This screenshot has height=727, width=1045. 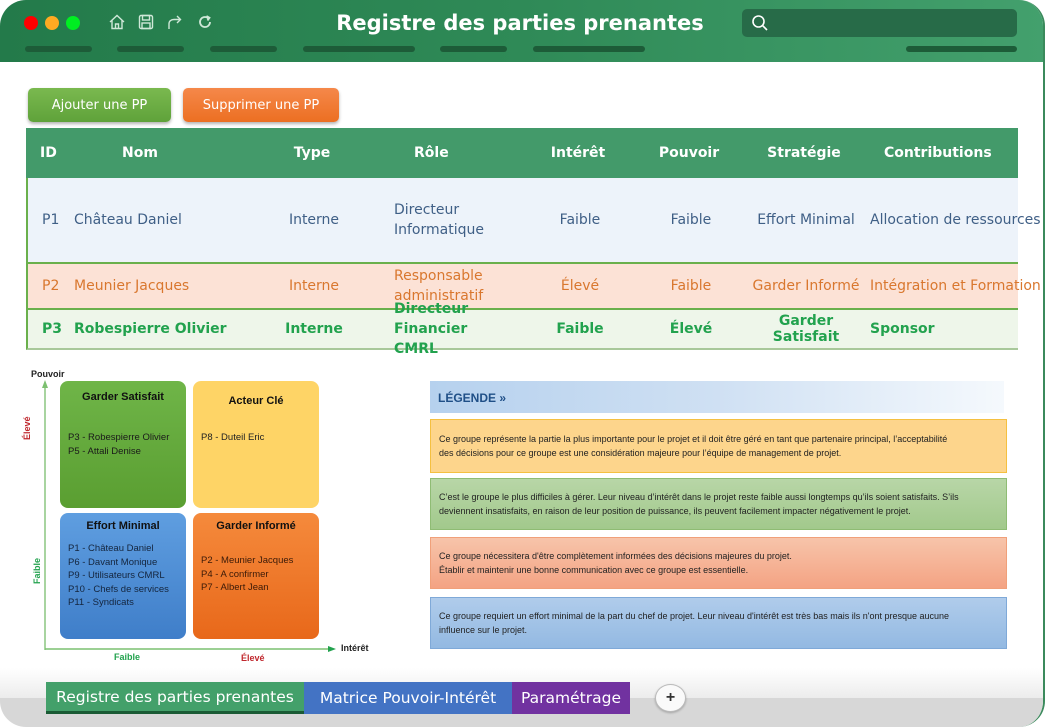 What do you see at coordinates (51, 220) in the screenshot?
I see `cell-id: P1` at bounding box center [51, 220].